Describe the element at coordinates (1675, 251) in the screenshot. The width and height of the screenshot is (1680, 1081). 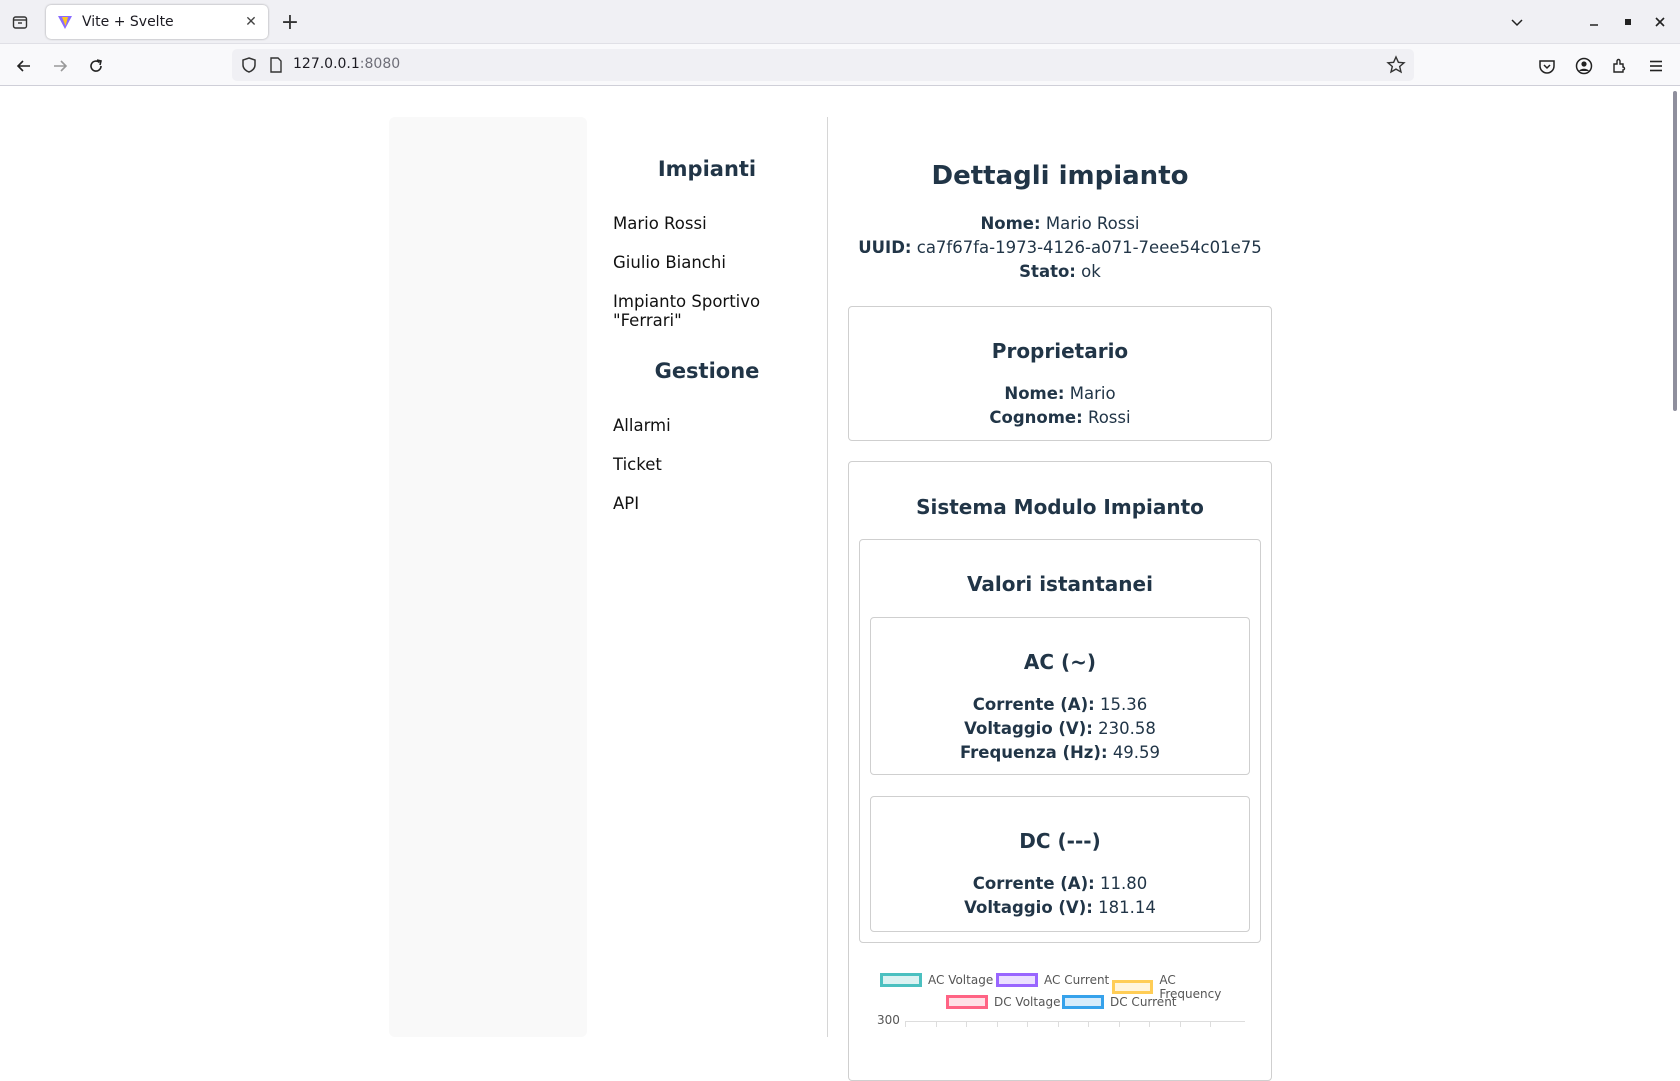
I see `scrollbar-thumb` at that location.